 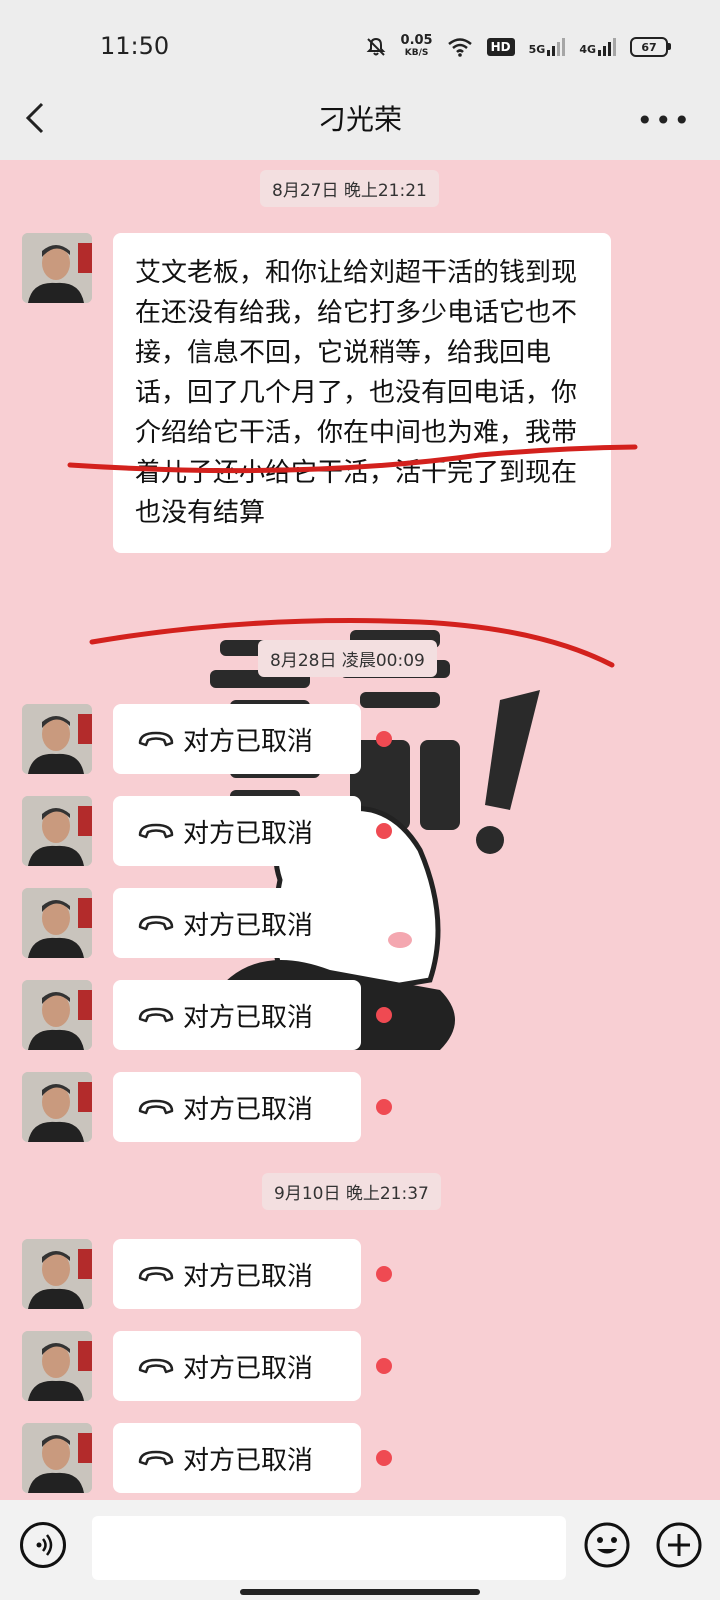 What do you see at coordinates (359, 119) in the screenshot?
I see `chat-title: 刁光荣` at bounding box center [359, 119].